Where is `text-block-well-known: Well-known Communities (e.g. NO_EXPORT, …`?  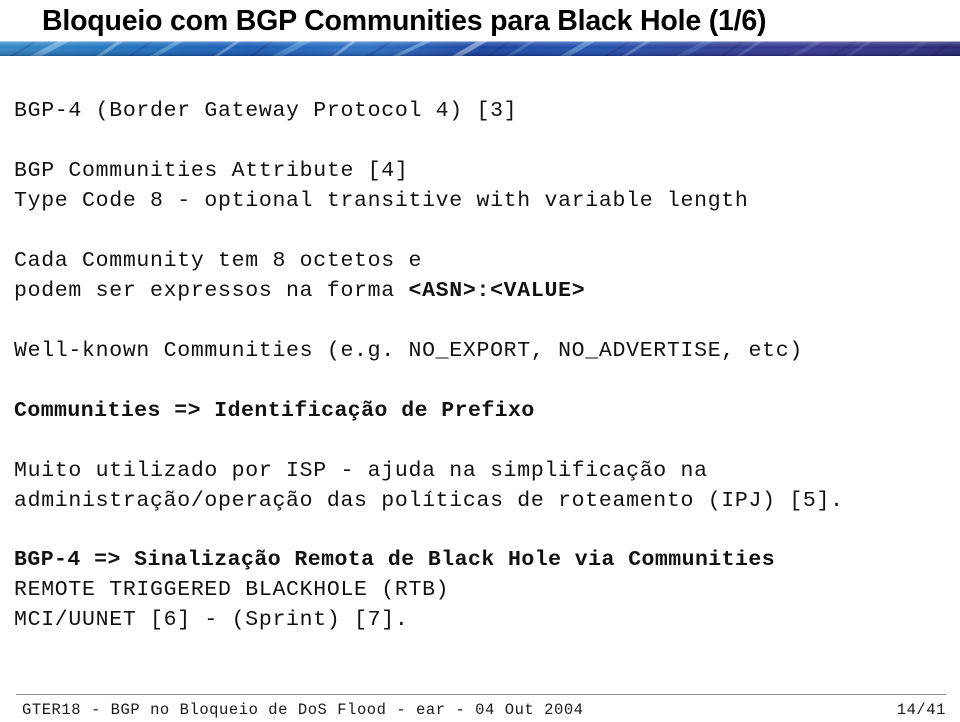
text-block-well-known: Well-known Communities (e.g. NO_EXPORT, … is located at coordinates (481, 351).